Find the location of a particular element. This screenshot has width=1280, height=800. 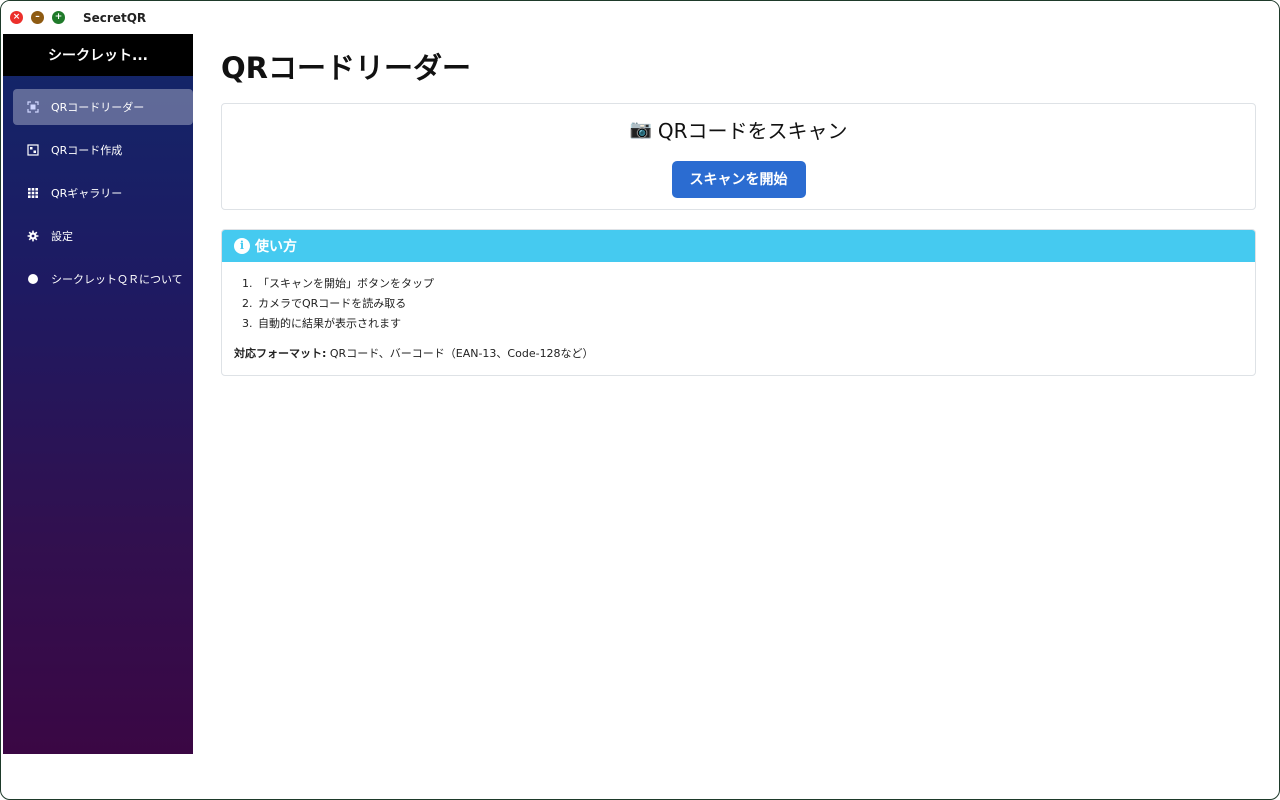

sidebar-item-qr-create: QRコード作成 is located at coordinates (103, 150).